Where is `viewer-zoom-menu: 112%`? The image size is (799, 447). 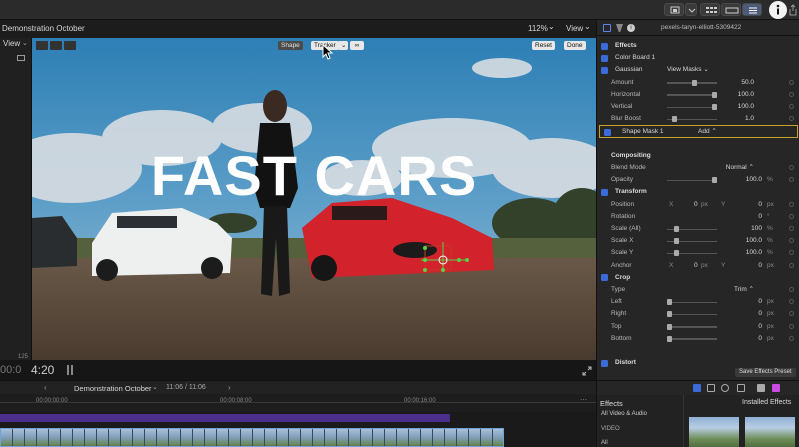
viewer-zoom-menu: 112% is located at coordinates (538, 28).